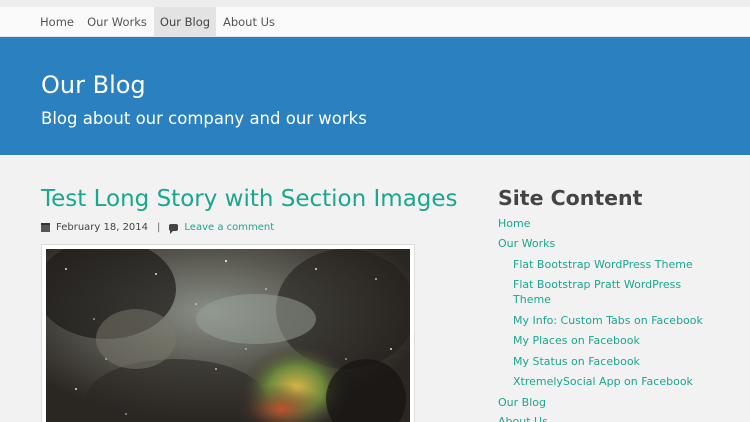 This screenshot has width=750, height=422. Describe the element at coordinates (605, 292) in the screenshot. I see `sidebar-link-flat-bootstrap-pratt: Flat Bootstrap Pratt WordPress Theme` at that location.